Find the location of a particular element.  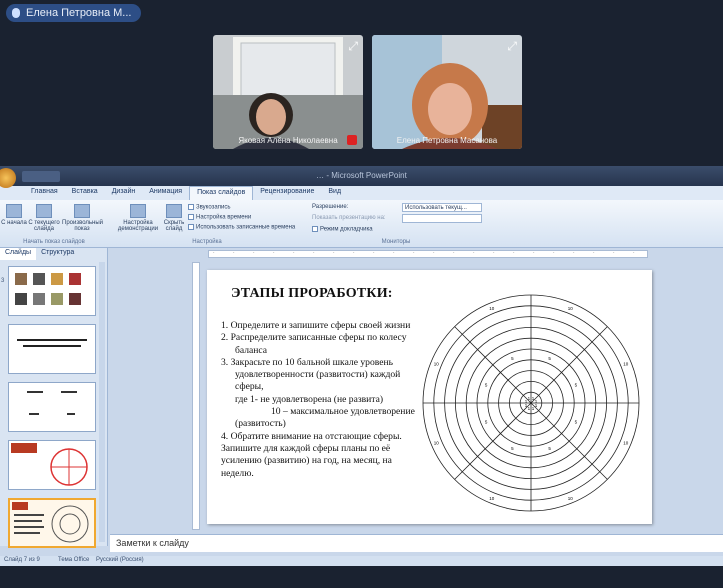

narration-label: Звукозапись is located at coordinates (213, 207).